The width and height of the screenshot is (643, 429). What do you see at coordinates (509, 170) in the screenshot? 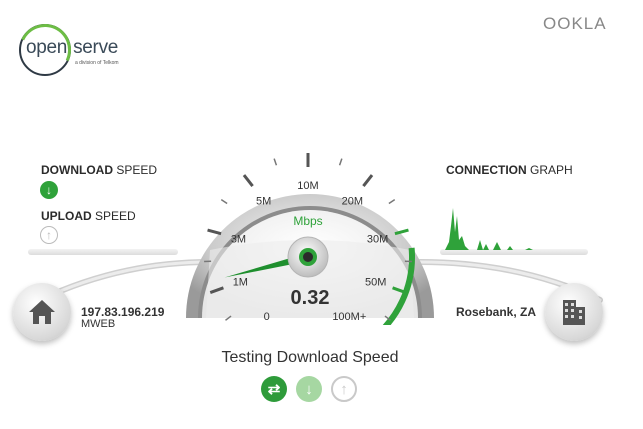
I see `connection-graph-label: CONNECTION GRAPH` at bounding box center [509, 170].